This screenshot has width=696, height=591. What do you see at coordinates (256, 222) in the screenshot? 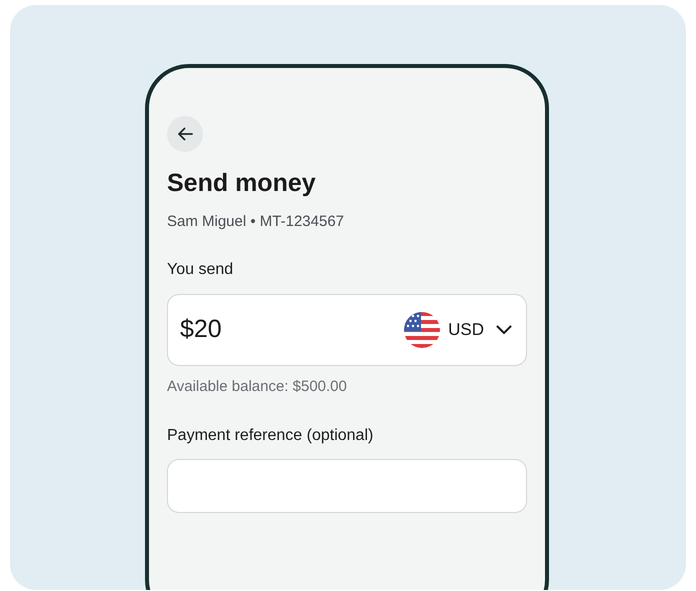
I see `recipient-info: Sam Miguel • MT-1234567` at bounding box center [256, 222].